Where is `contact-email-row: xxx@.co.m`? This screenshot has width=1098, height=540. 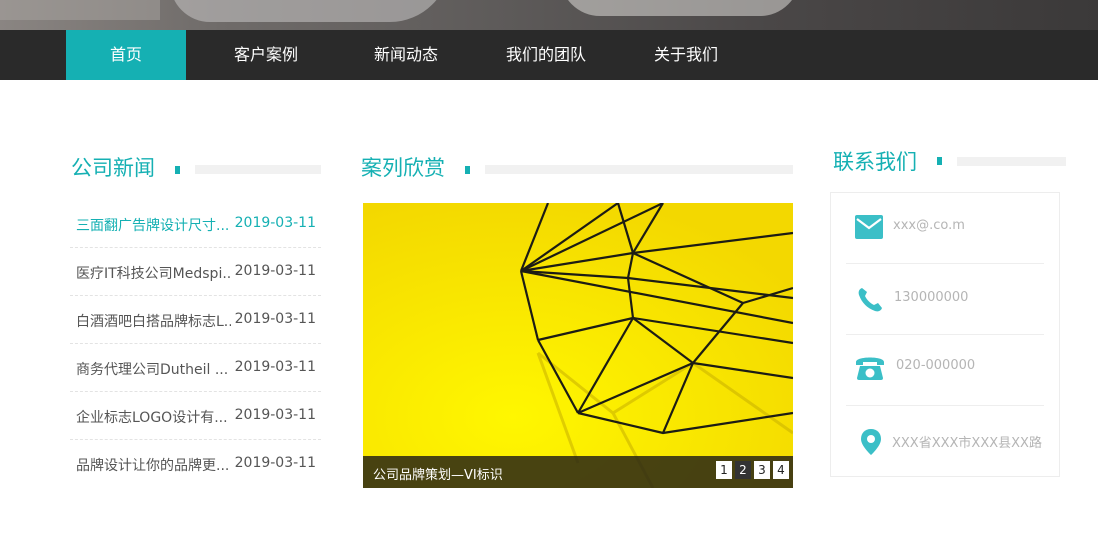 contact-email-row: xxx@.co.m is located at coordinates (945, 228).